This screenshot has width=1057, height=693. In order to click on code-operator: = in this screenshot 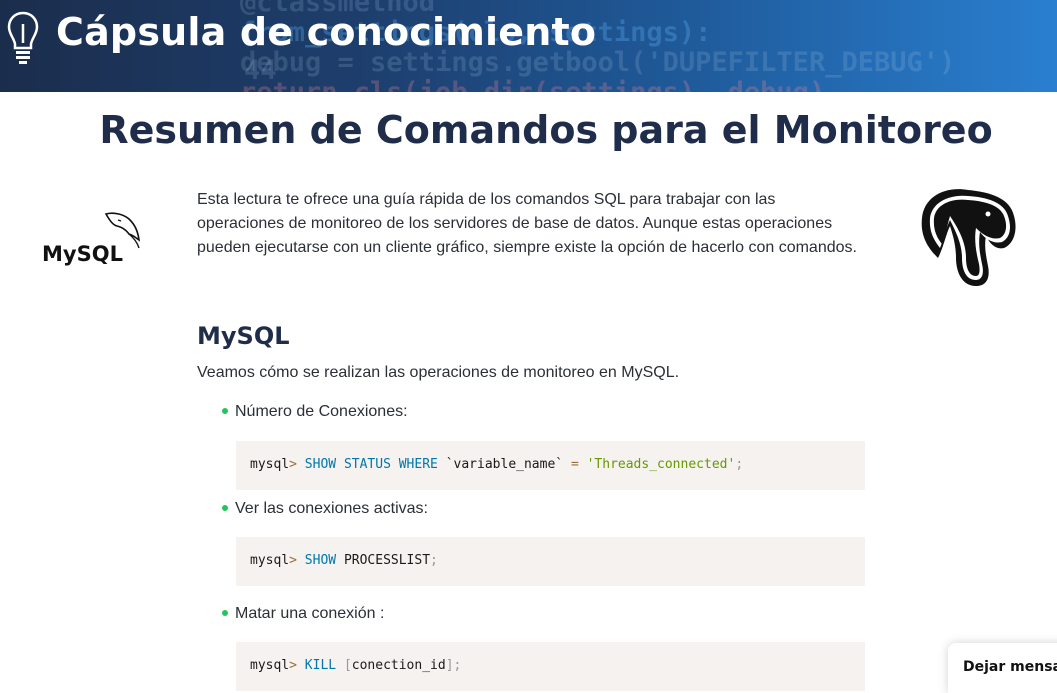, I will do `click(574, 464)`.